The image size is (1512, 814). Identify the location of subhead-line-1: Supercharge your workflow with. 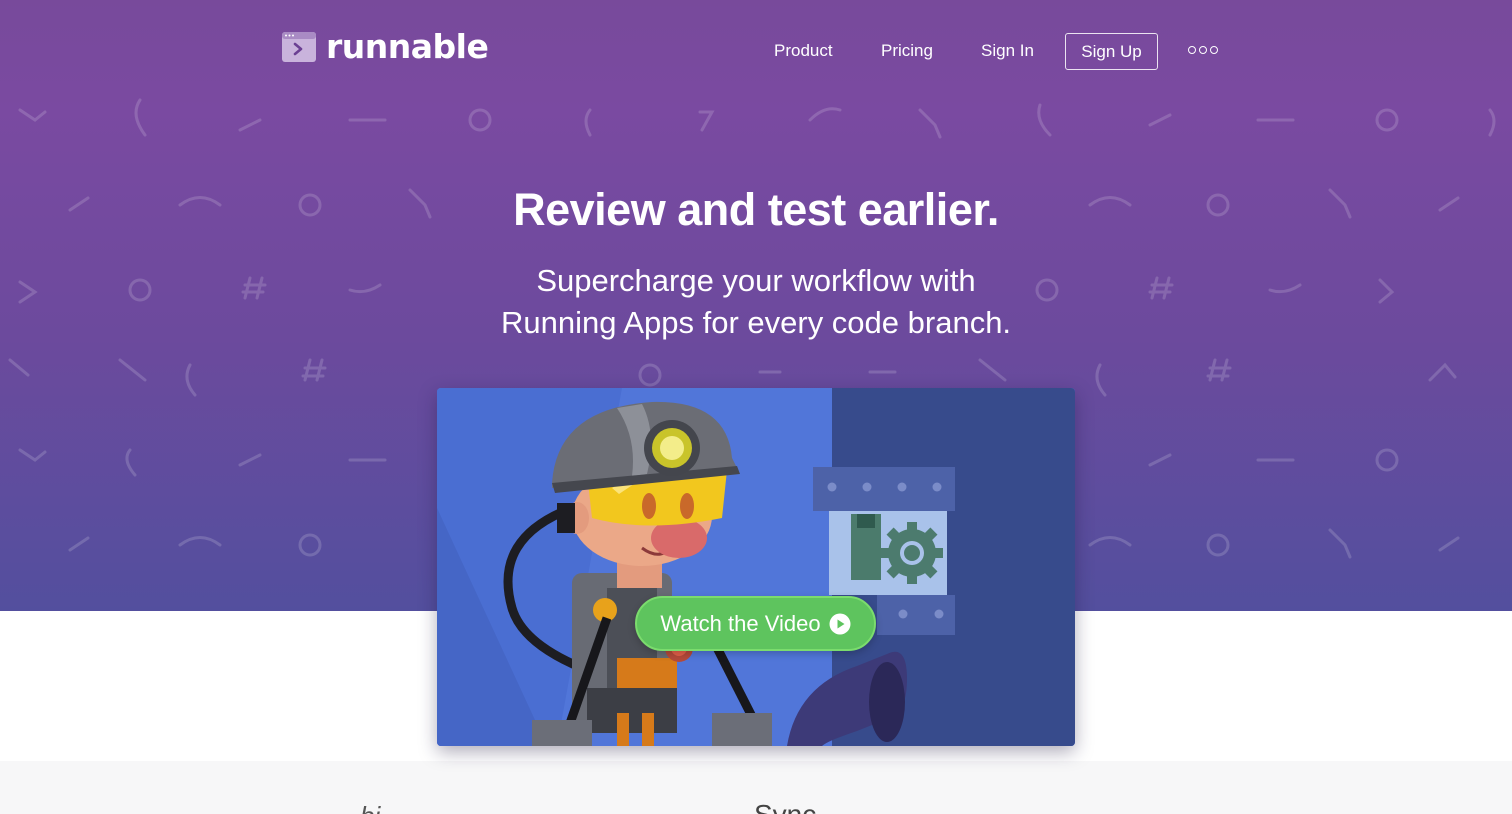
(756, 280).